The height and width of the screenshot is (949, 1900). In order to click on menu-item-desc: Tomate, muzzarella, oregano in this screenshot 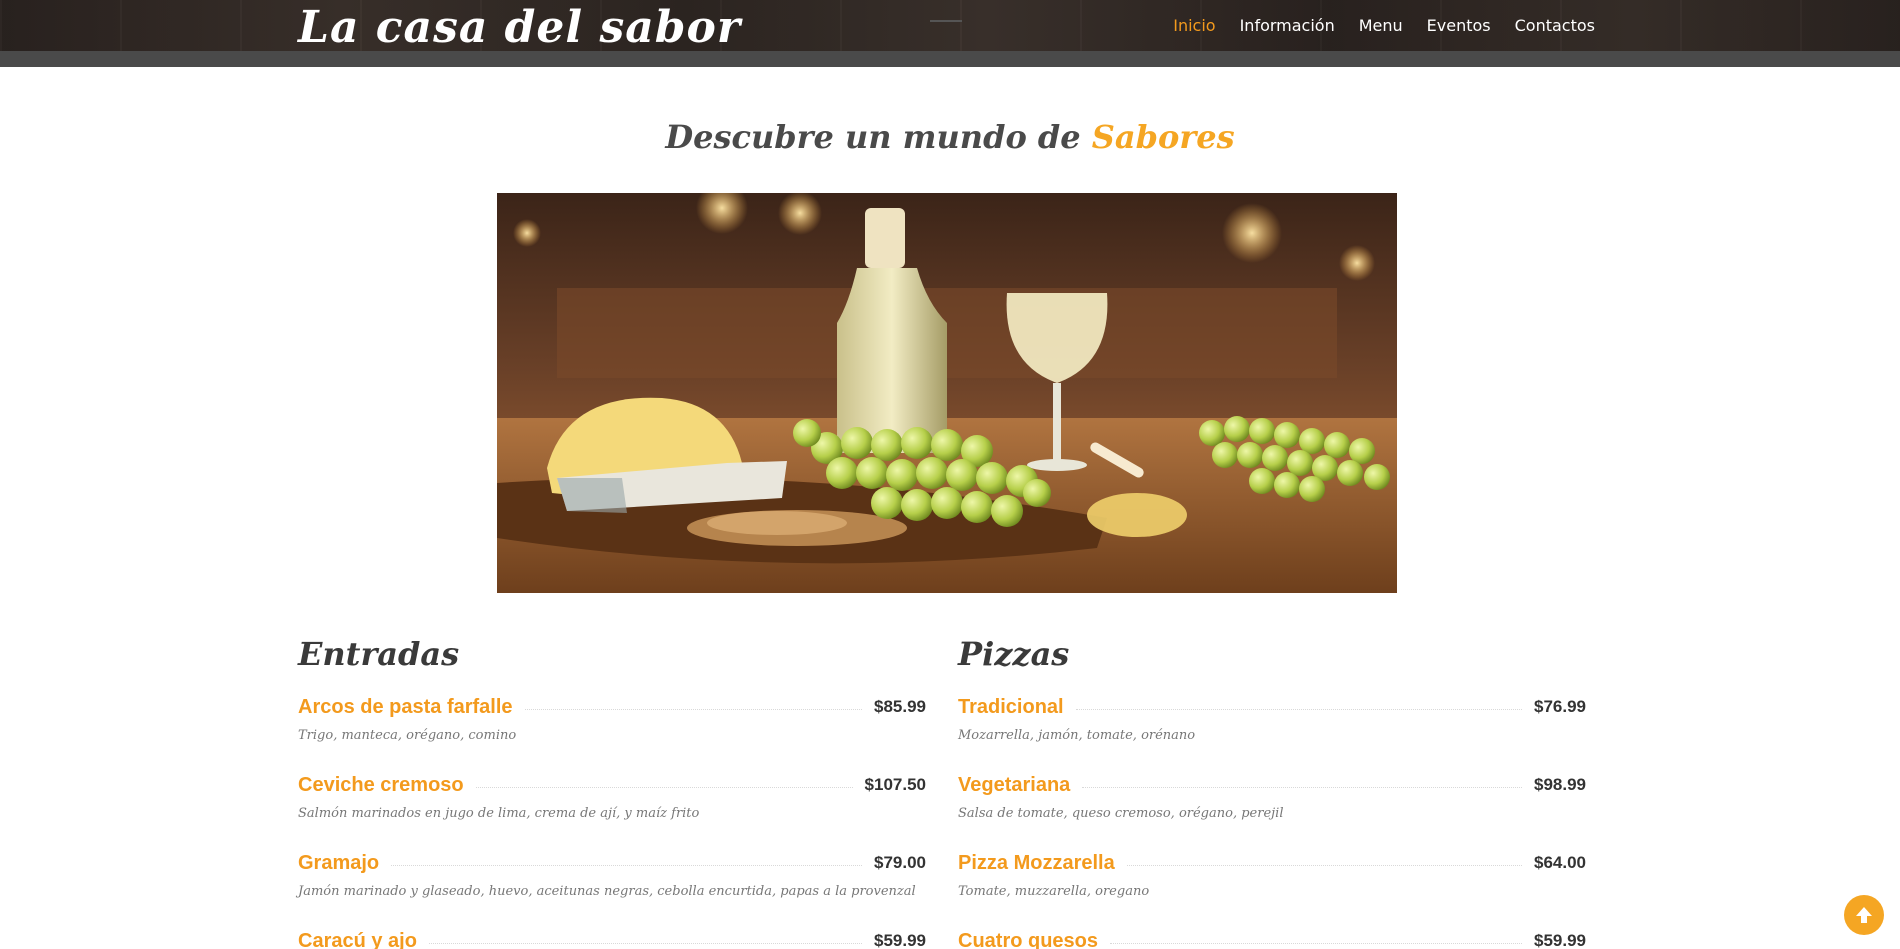, I will do `click(1054, 891)`.